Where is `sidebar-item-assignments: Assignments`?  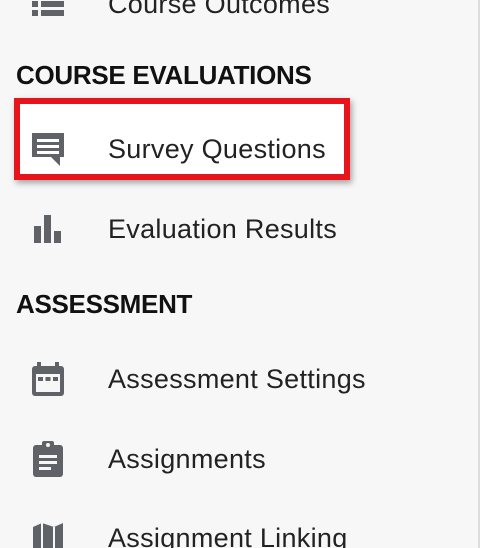 sidebar-item-assignments: Assignments is located at coordinates (147, 459).